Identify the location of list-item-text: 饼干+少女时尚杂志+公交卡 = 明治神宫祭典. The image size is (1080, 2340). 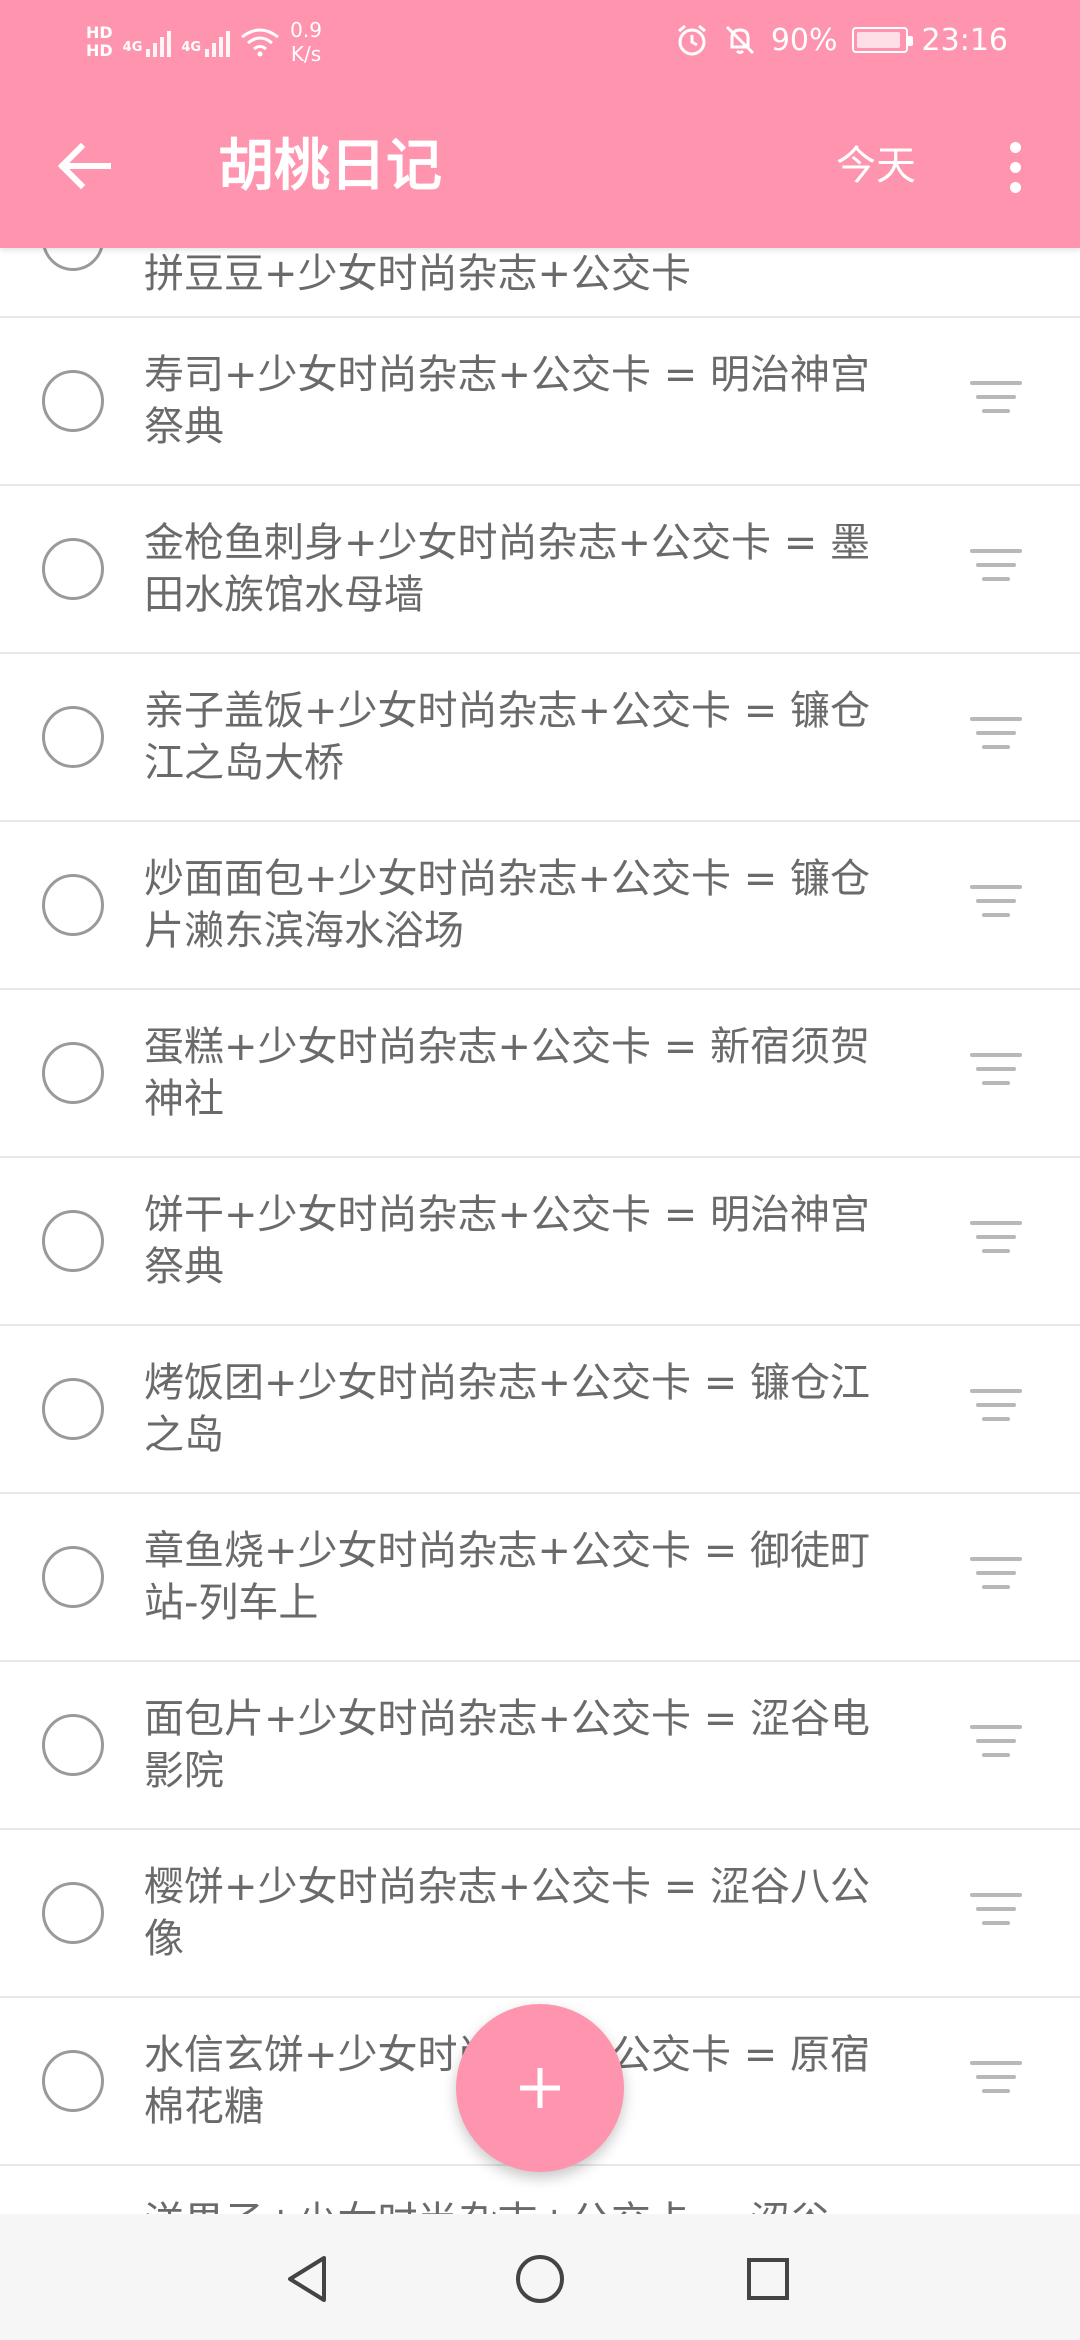
(507, 1241).